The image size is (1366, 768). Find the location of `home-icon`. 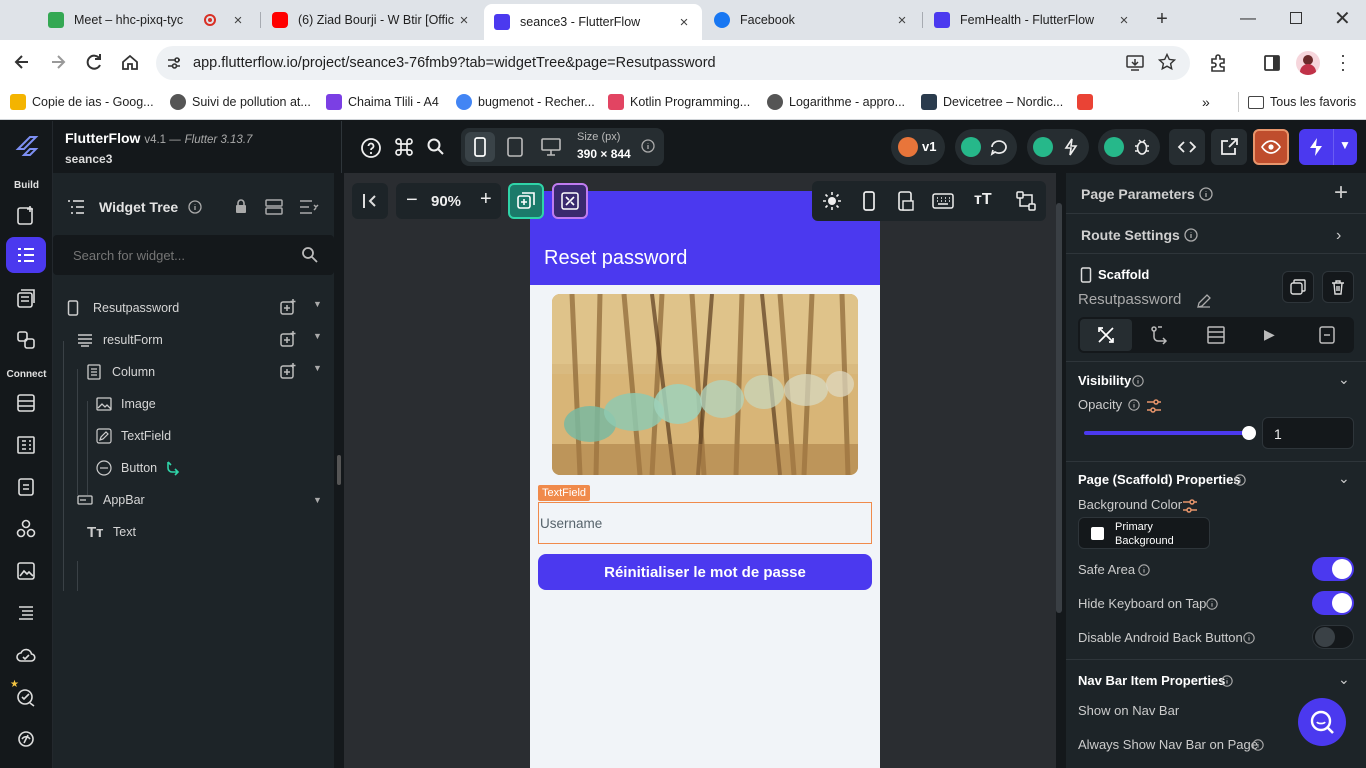

home-icon is located at coordinates (130, 62).